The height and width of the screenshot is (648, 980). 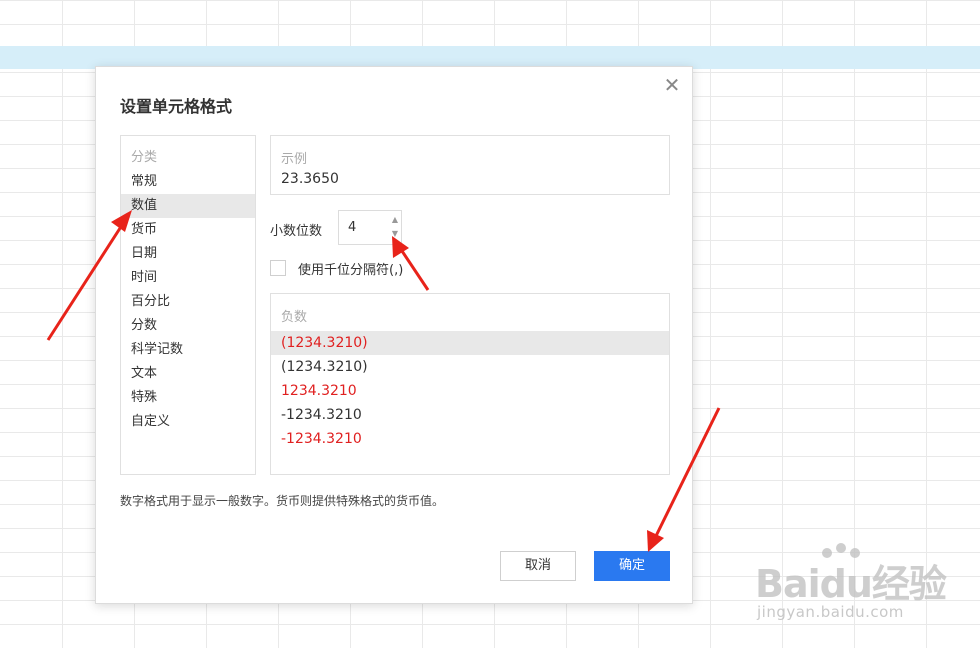 What do you see at coordinates (470, 391) in the screenshot?
I see `negative-option: 1234.3210` at bounding box center [470, 391].